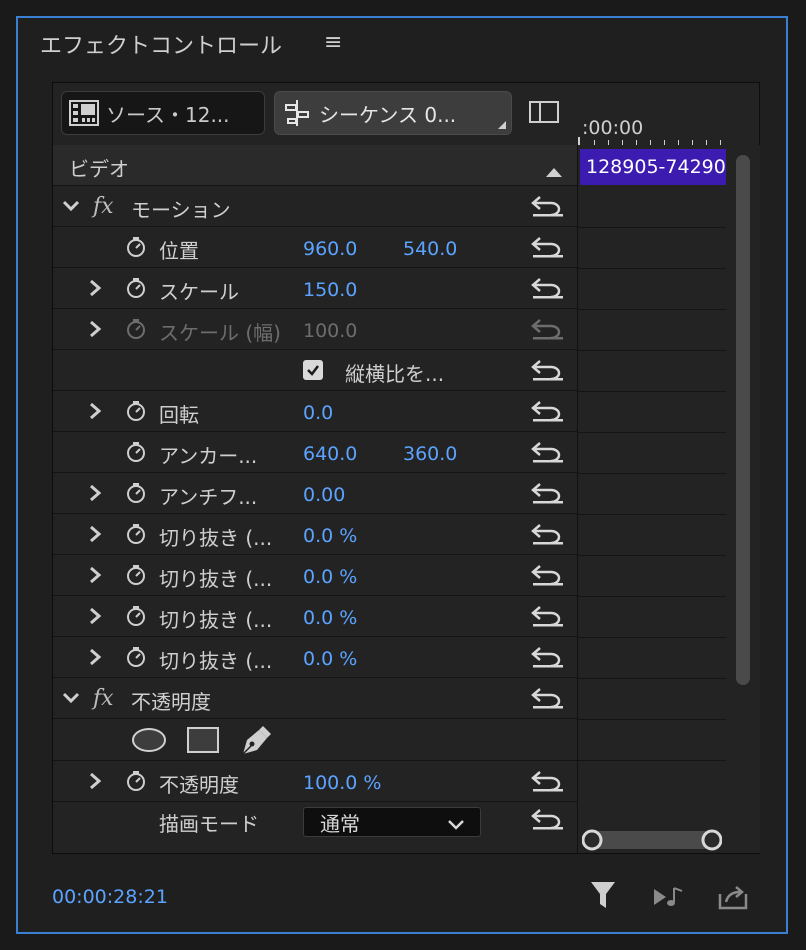 Image resolution: width=806 pixels, height=950 pixels. I want to click on toggle-timeline-icon, so click(544, 114).